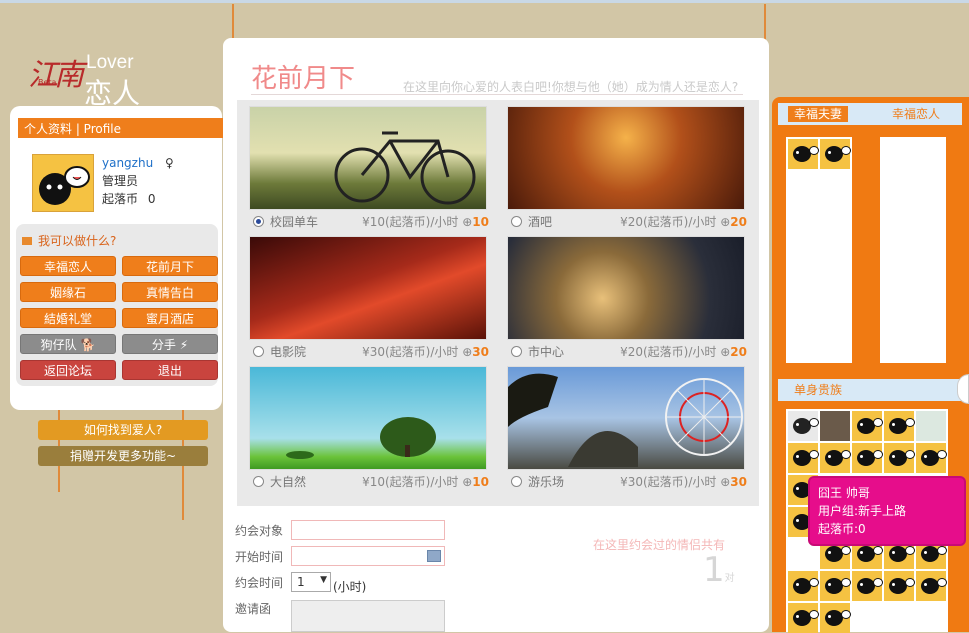  Describe the element at coordinates (120, 181) in the screenshot. I see `user-role: 管理员` at that location.